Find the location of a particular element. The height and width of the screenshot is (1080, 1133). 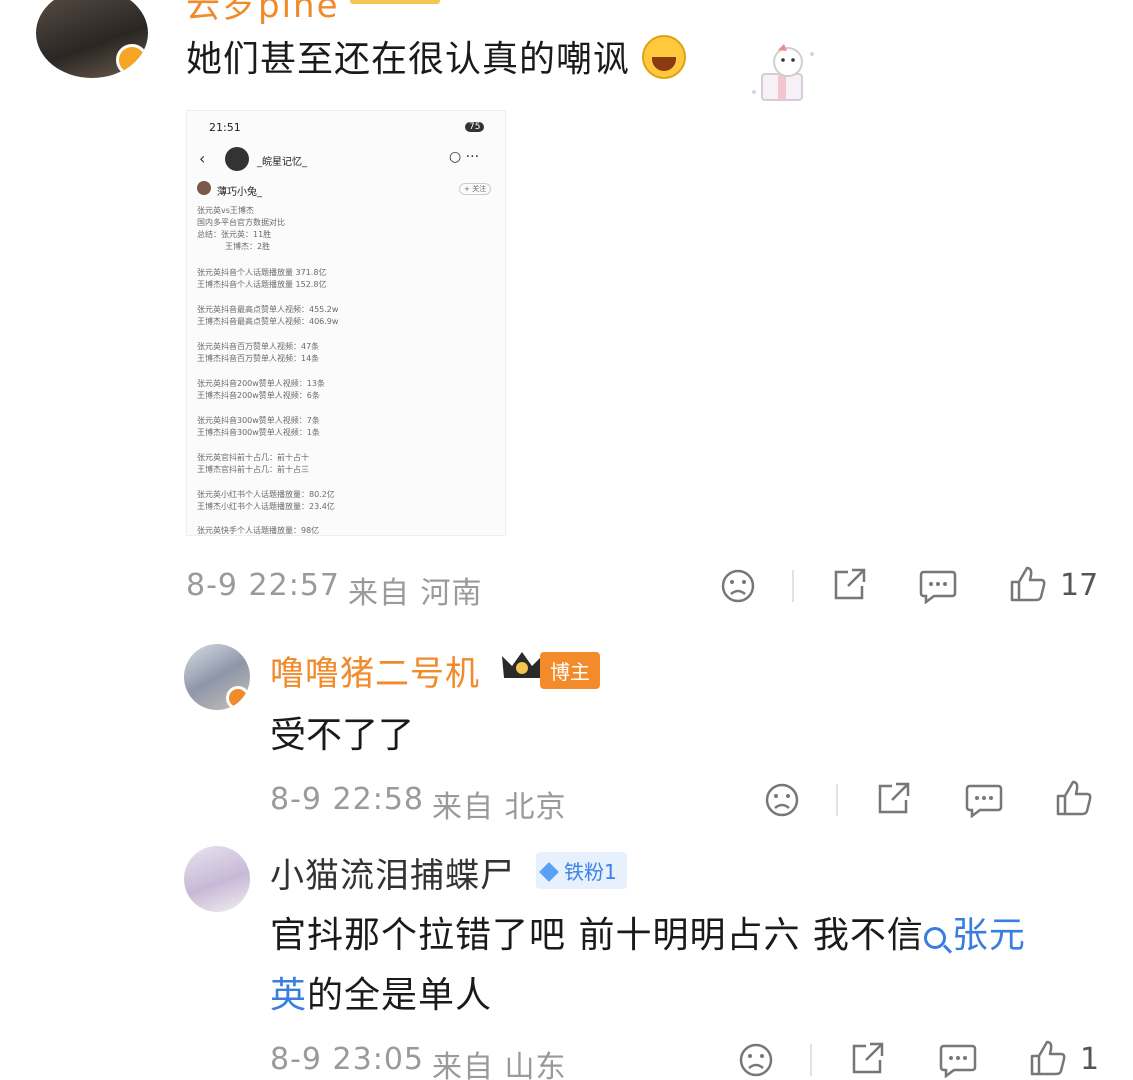

comment-username: 小猫流泪捕蝶尸 is located at coordinates (392, 872).